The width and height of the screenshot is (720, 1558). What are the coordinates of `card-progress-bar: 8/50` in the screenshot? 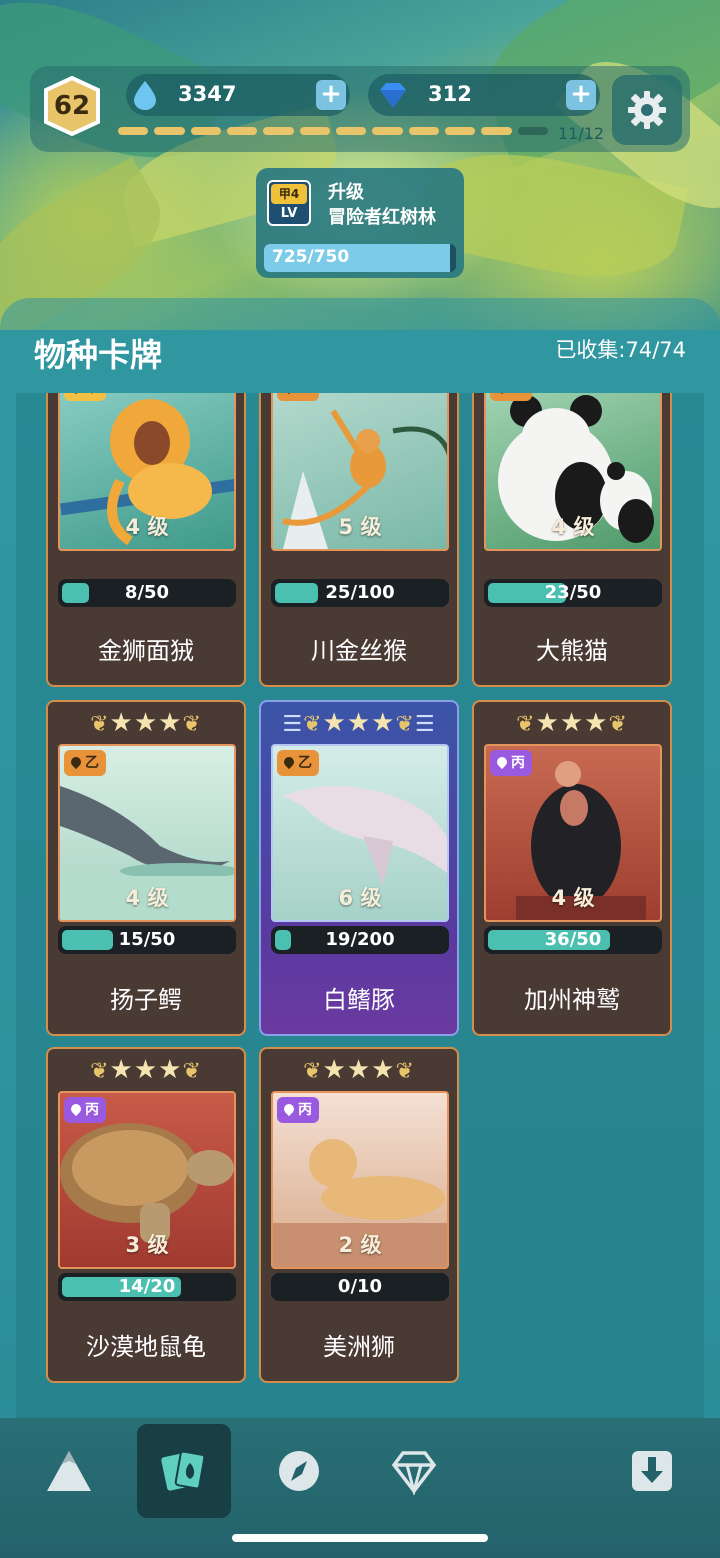 It's located at (147, 593).